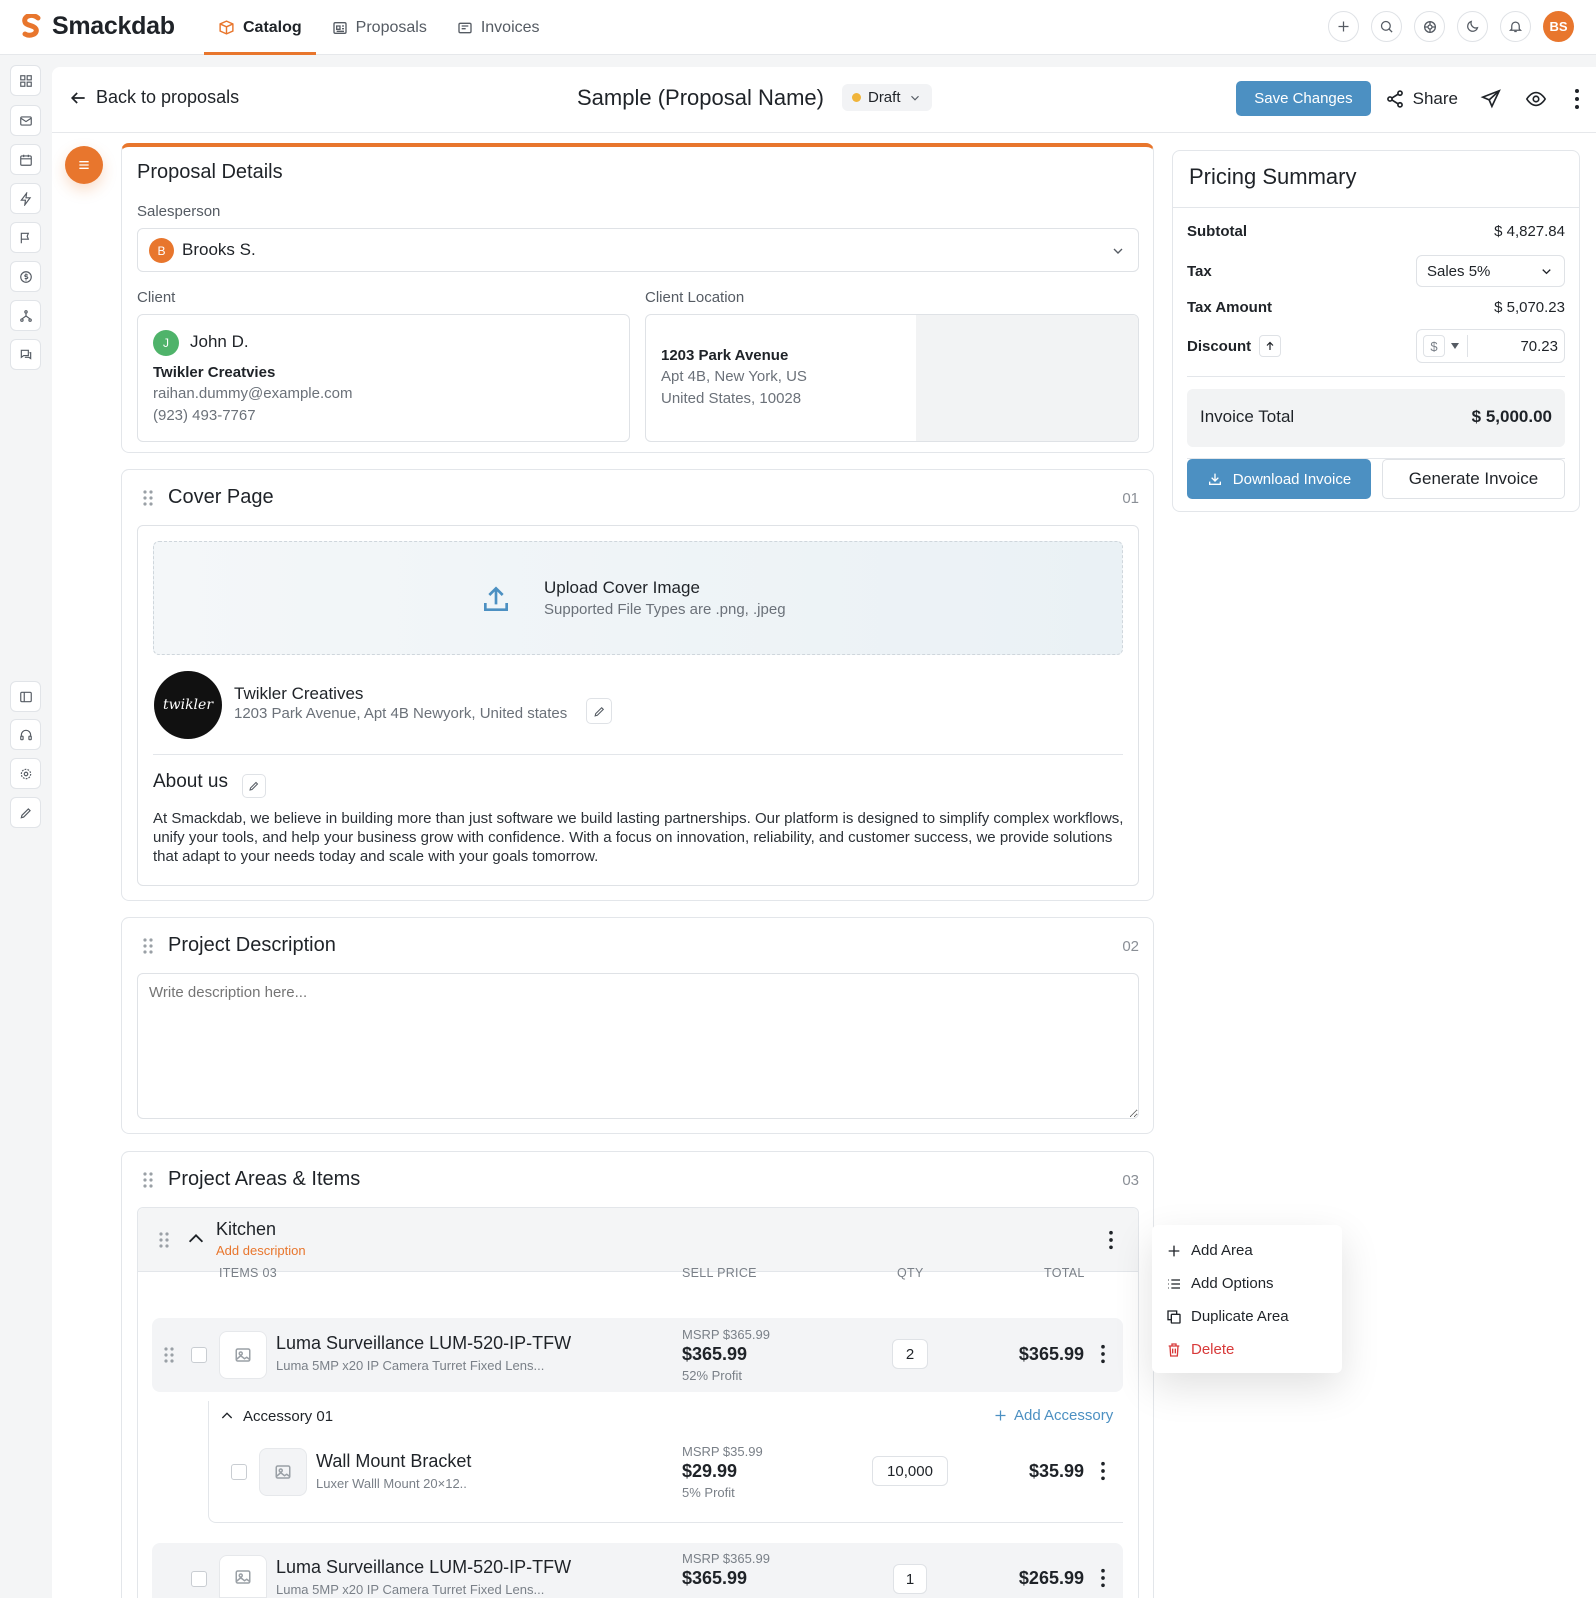 The width and height of the screenshot is (1596, 1598). Describe the element at coordinates (1536, 99) in the screenshot. I see `preview-button` at that location.